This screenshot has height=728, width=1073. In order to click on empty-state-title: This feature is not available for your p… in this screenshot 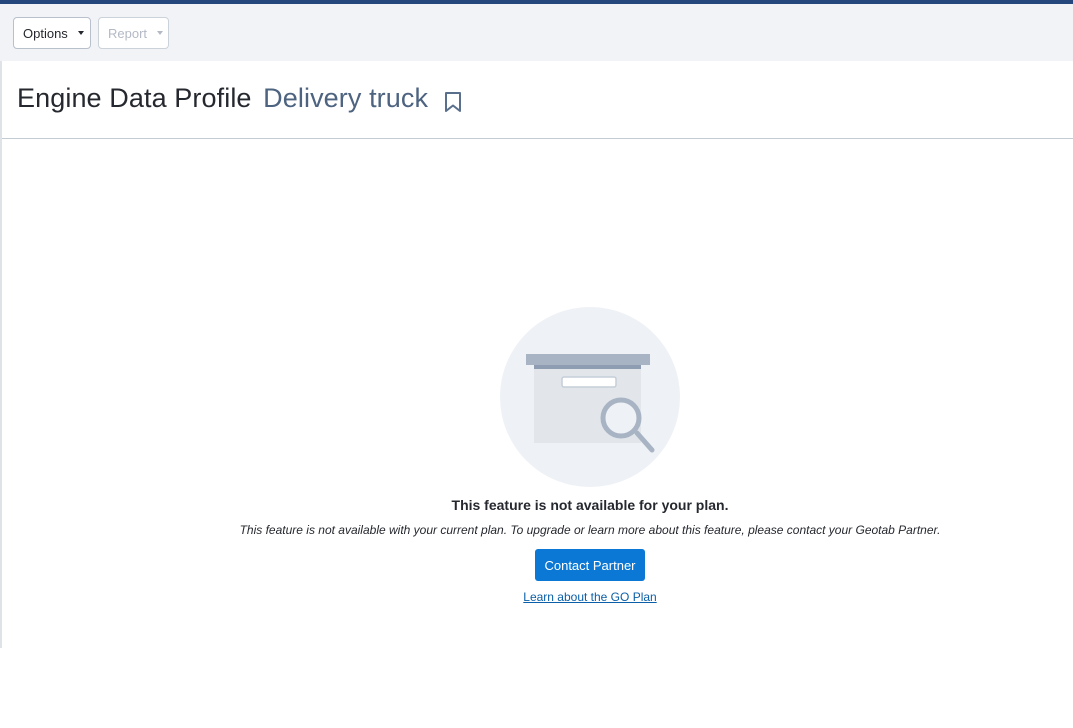, I will do `click(590, 505)`.